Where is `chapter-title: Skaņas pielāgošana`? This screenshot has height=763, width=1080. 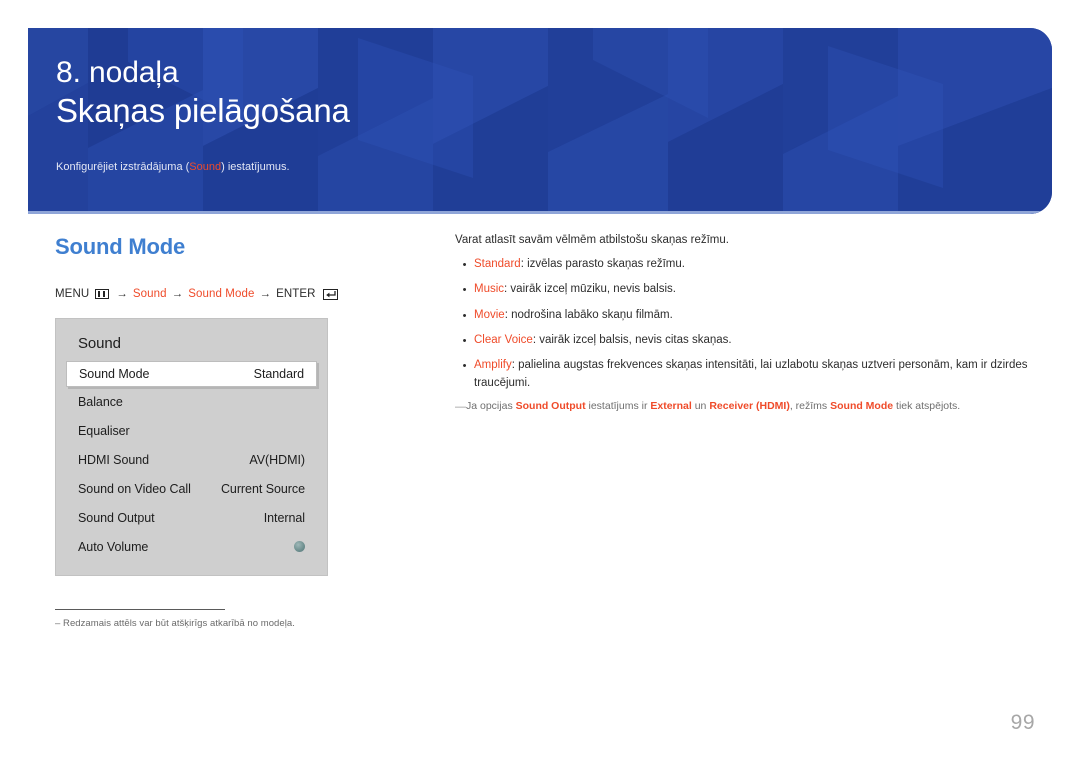 chapter-title: Skaņas pielāgošana is located at coordinates (203, 111).